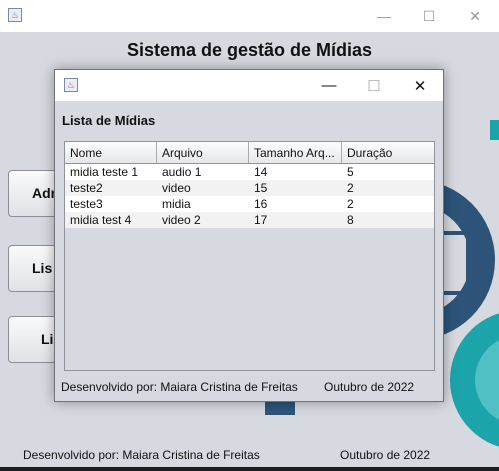  What do you see at coordinates (420, 85) in the screenshot?
I see `dialog-close-button: ✕` at bounding box center [420, 85].